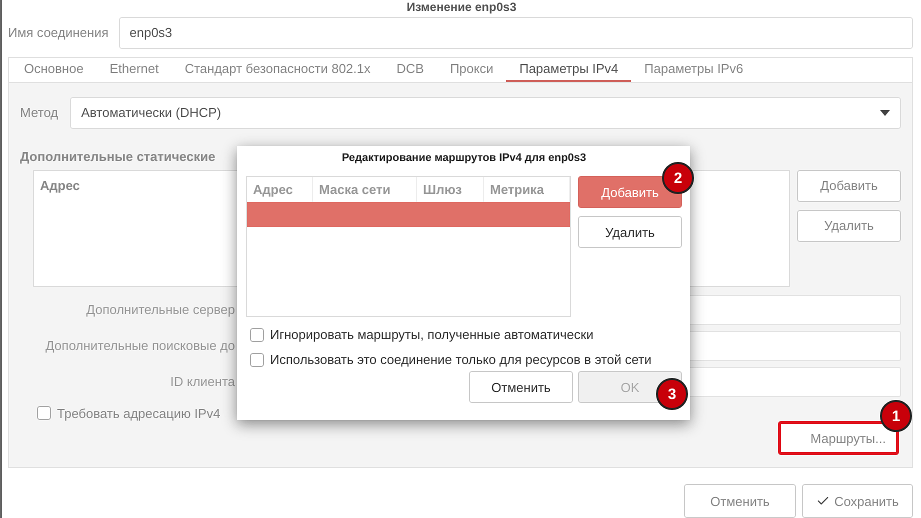 This screenshot has height=518, width=921. I want to click on field-label: Дополнительные поисковые до, so click(139, 346).